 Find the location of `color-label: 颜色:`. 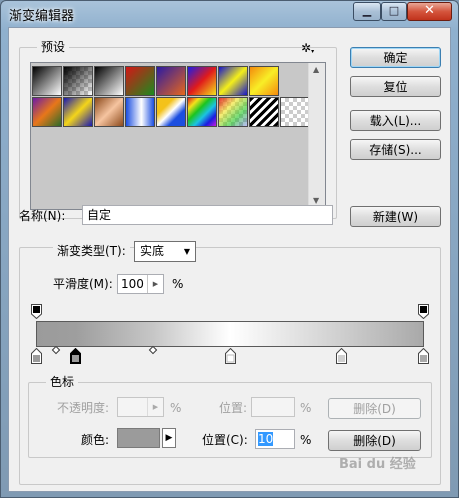

color-label: 颜色: is located at coordinates (95, 440).